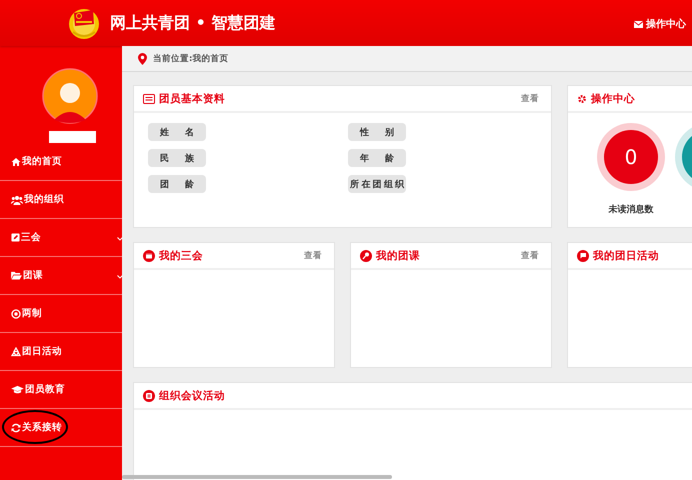  What do you see at coordinates (192, 395) in the screenshot?
I see `card-title: 组织会议活动` at bounding box center [192, 395].